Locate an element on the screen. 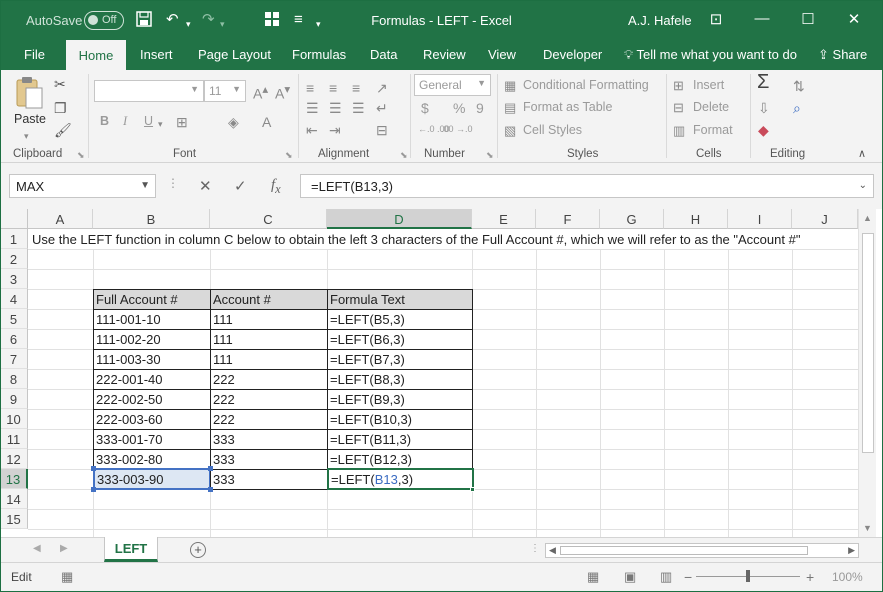  select-all-corner is located at coordinates (14, 219).